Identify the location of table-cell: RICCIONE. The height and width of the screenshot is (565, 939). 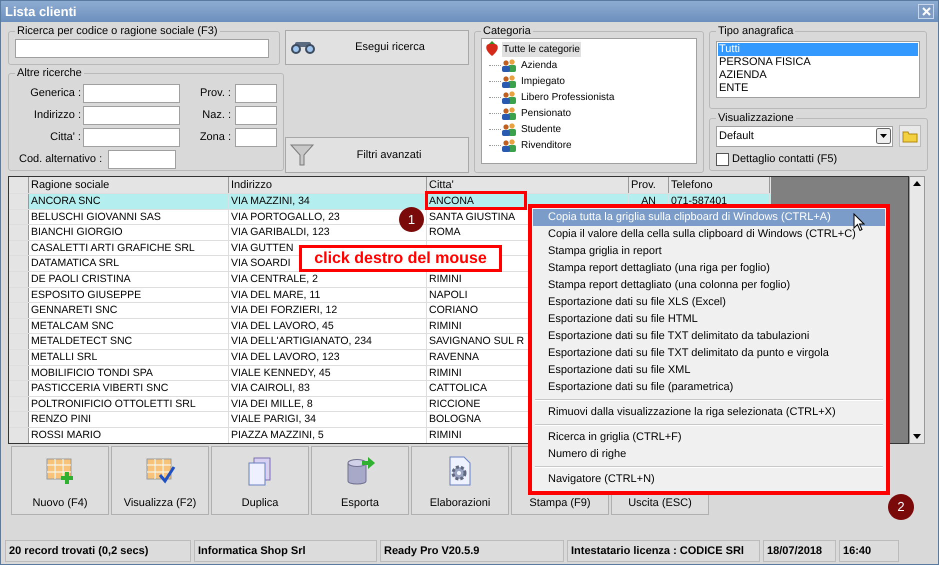
(454, 404).